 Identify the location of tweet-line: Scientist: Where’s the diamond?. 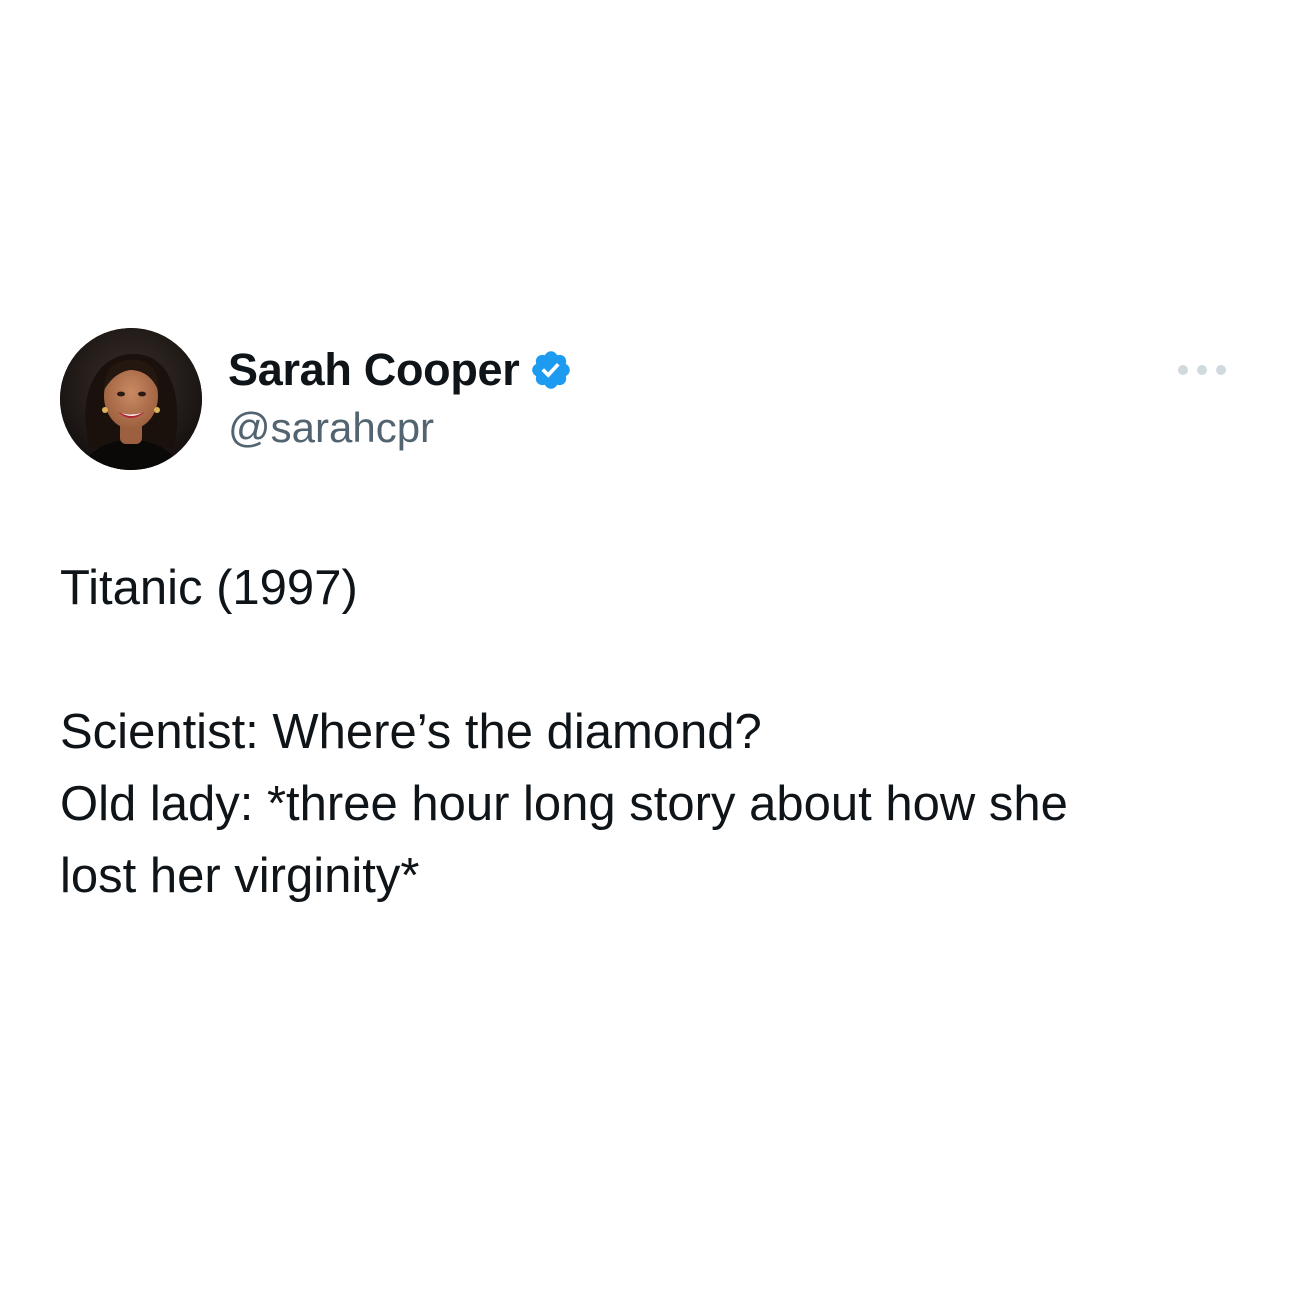
(411, 732).